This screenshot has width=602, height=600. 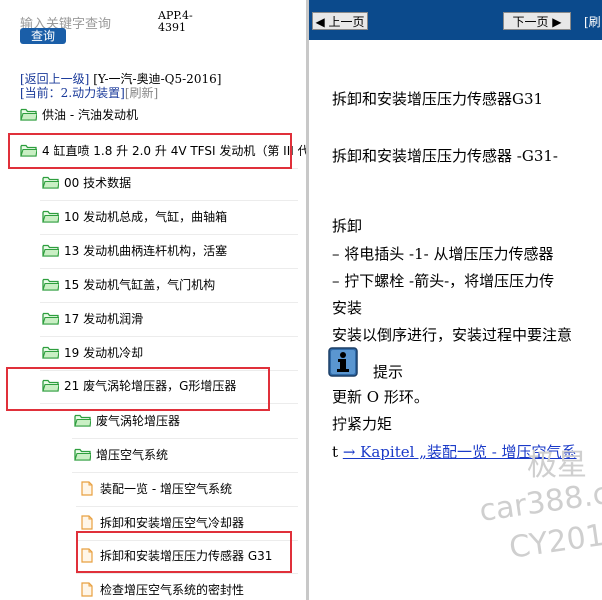 I want to click on hint-label: 提示, so click(x=388, y=372).